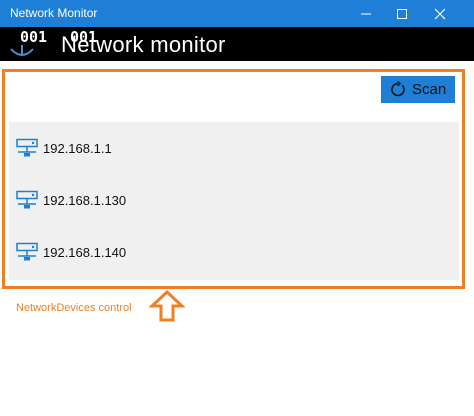 The image size is (474, 416). Describe the element at coordinates (234, 253) in the screenshot. I see `list-item: 192.168.1.140` at that location.